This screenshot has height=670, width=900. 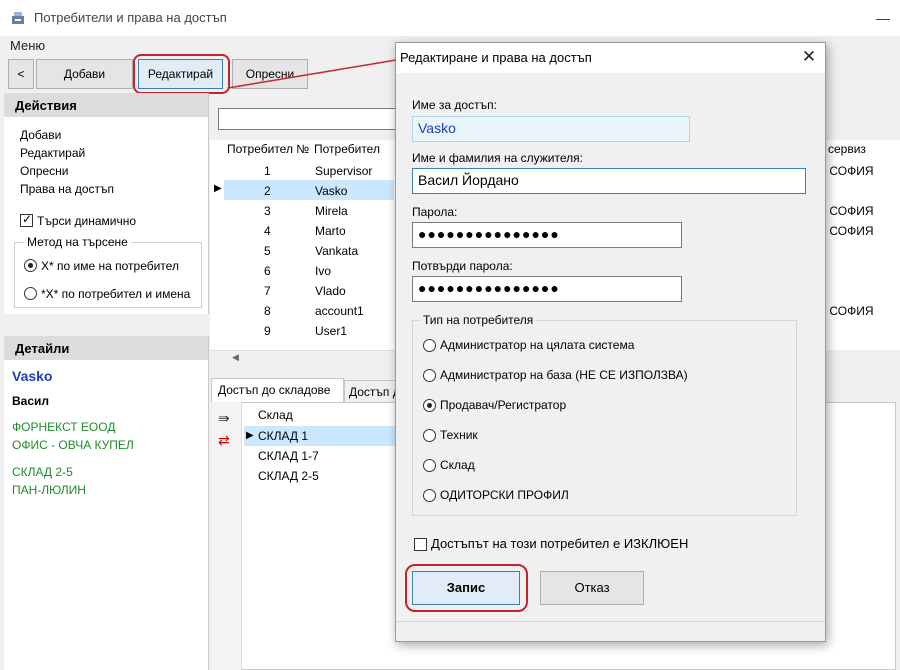 What do you see at coordinates (52, 153) in the screenshot?
I see `action-edit: Редактирай` at bounding box center [52, 153].